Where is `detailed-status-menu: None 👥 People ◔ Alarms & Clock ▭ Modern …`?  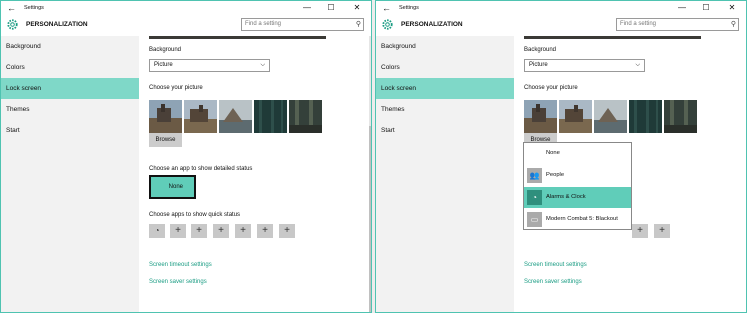
detailed-status-menu: None 👥 People ◔ Alarms & Clock ▭ Modern … is located at coordinates (577, 186).